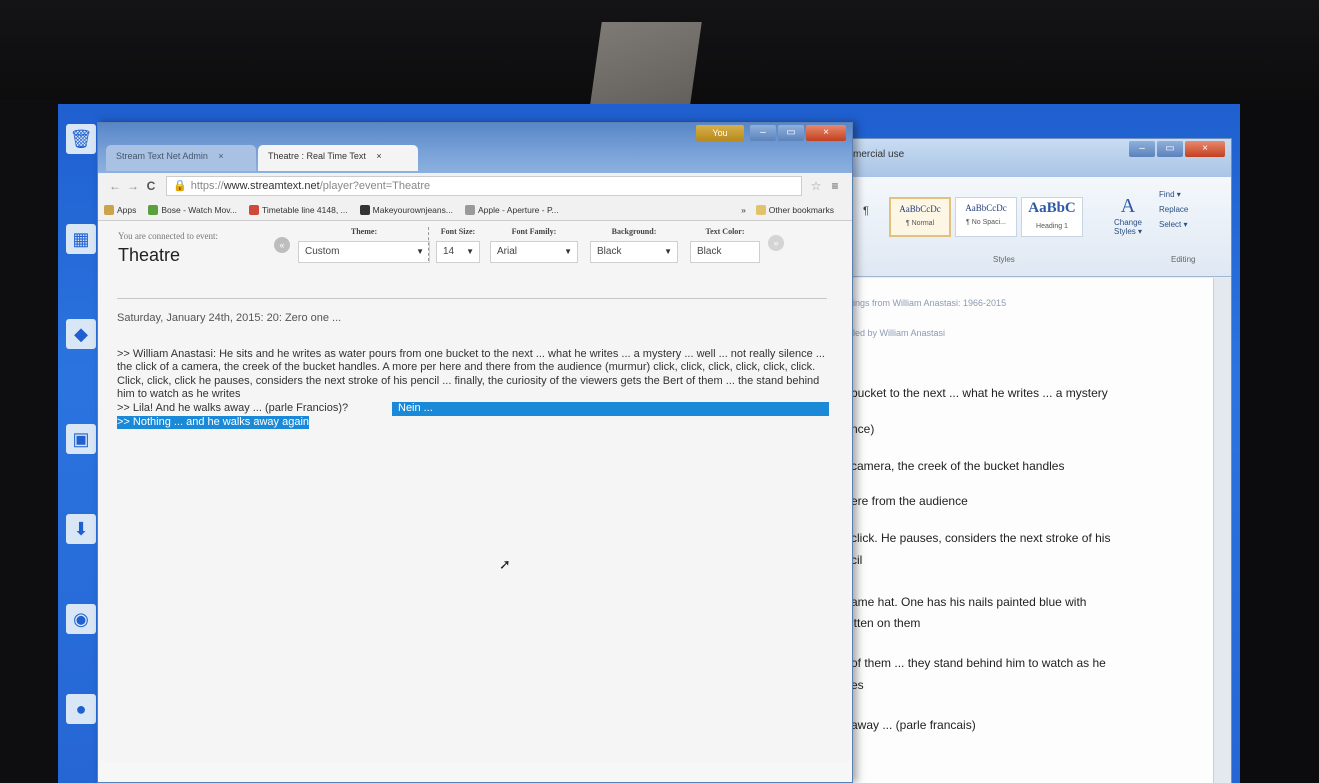  What do you see at coordinates (776, 243) in the screenshot?
I see `forward-button: »` at bounding box center [776, 243].